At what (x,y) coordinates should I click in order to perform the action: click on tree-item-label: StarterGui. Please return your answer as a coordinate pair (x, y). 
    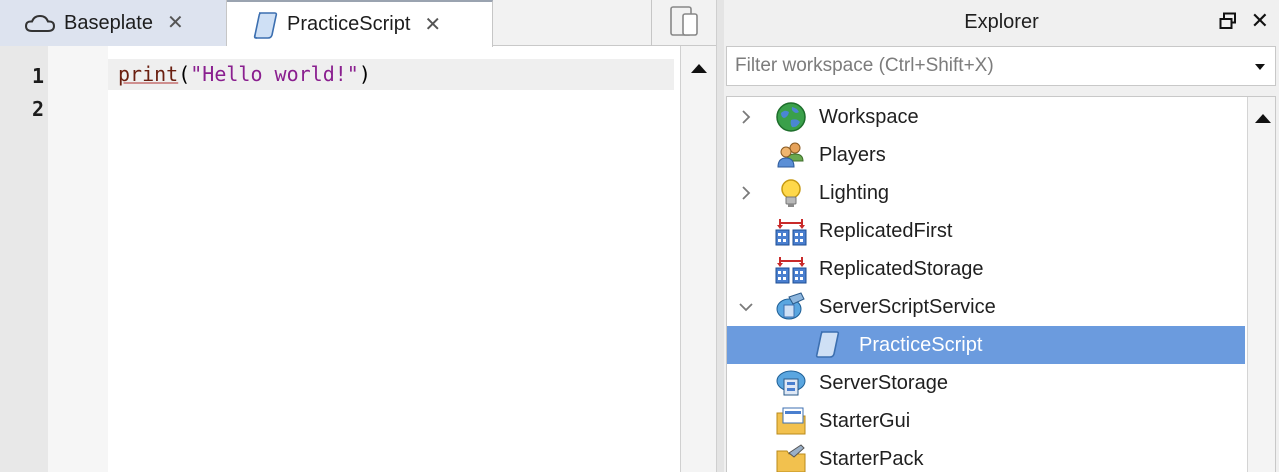
    Looking at the image, I should click on (865, 421).